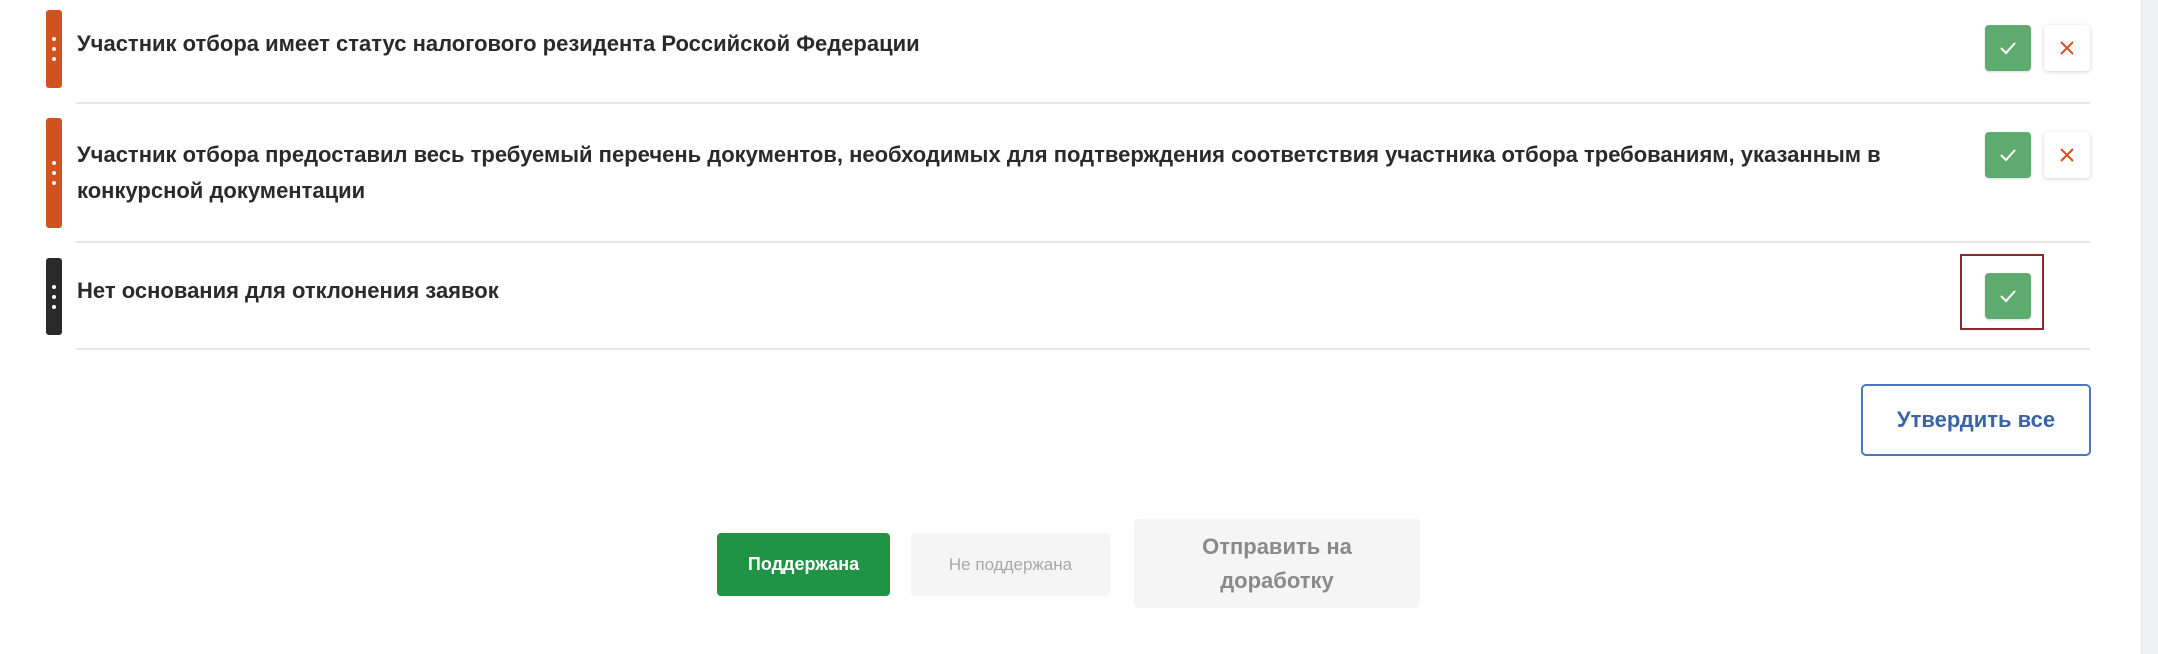 The width and height of the screenshot is (2158, 654). I want to click on approve-all-button: Утвердить все, so click(1976, 420).